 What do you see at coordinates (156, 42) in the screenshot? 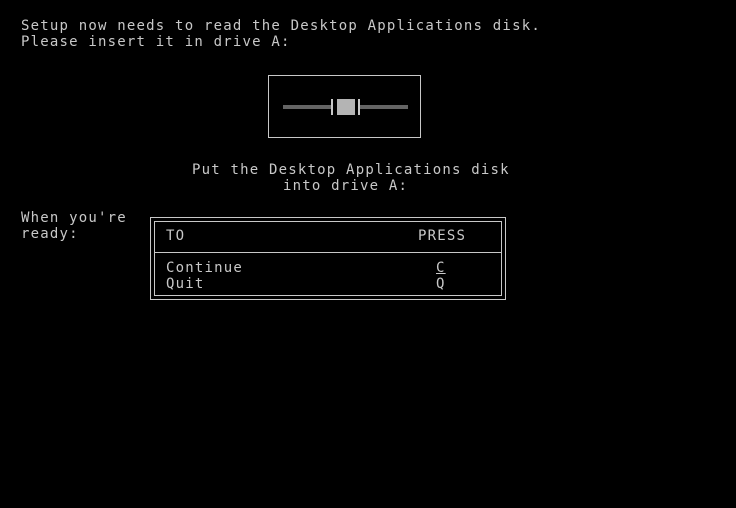
I see `setup-message-line-2: Please insert it in drive A:` at bounding box center [156, 42].